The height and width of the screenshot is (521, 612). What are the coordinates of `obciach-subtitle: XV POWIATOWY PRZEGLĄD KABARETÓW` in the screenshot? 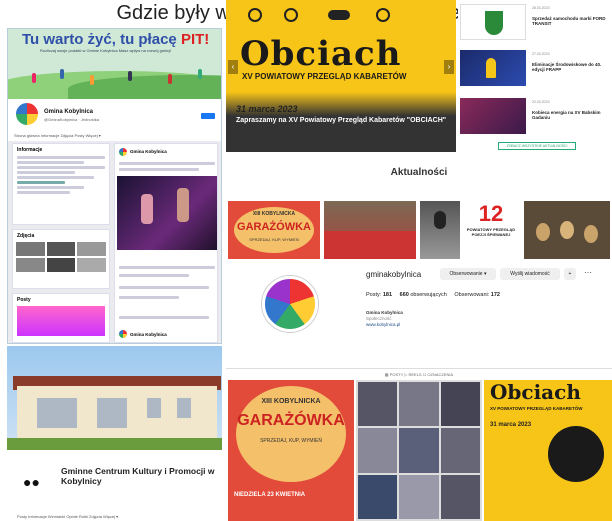 It's located at (324, 76).